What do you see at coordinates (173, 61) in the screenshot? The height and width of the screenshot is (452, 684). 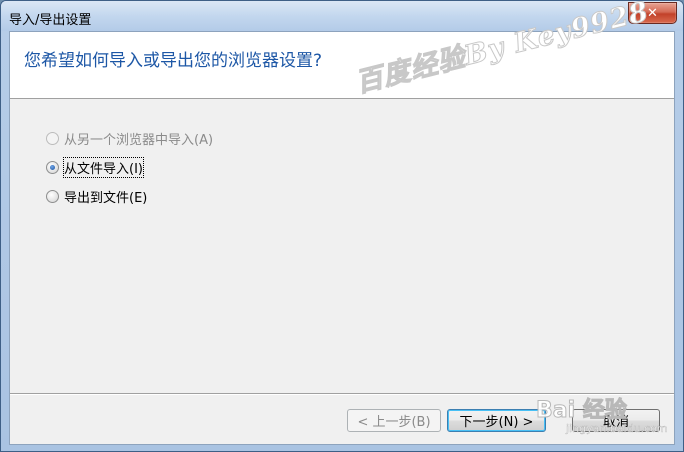 I see `wizard-question: 您希望如何导入或导出您的浏览器设置?` at bounding box center [173, 61].